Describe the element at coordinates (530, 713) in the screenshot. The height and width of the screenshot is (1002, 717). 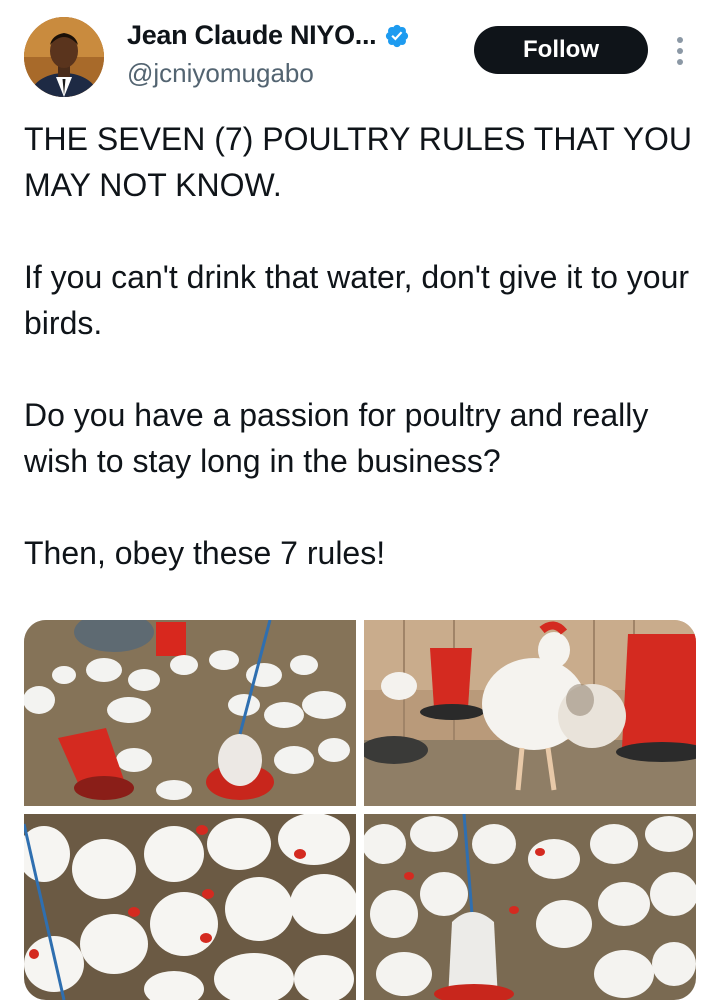
I see `large-hen-with-red-feeder-photo` at that location.